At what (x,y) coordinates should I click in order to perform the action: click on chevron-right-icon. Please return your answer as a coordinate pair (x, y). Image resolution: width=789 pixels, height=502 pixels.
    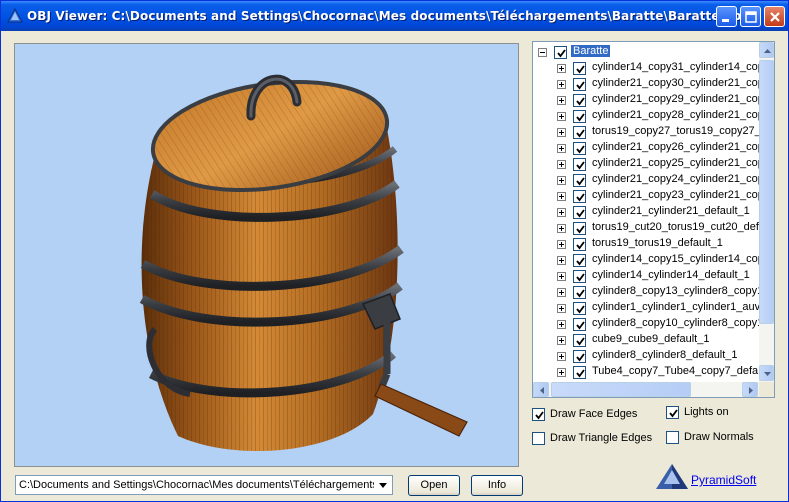
    Looking at the image, I should click on (751, 390).